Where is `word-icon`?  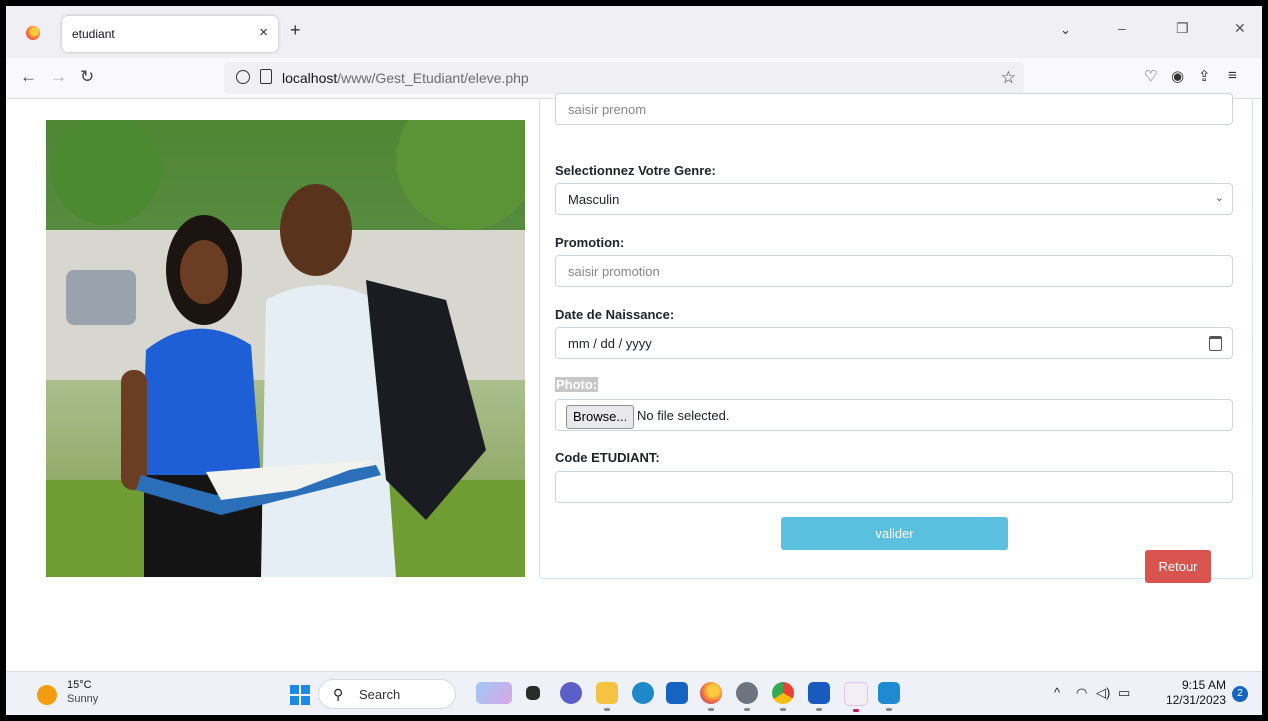 word-icon is located at coordinates (819, 696).